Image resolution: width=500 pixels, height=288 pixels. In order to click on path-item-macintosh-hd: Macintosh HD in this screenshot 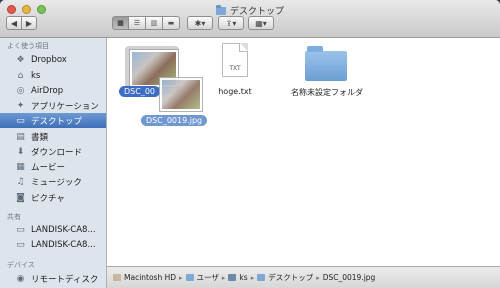, I will do `click(150, 277)`.